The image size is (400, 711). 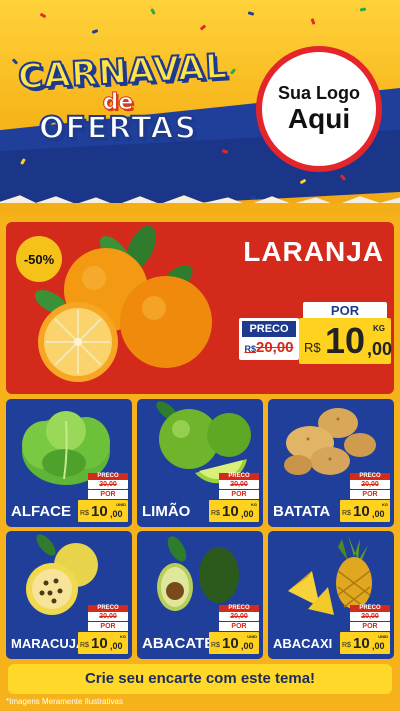 I want to click on product-card-abacaxi: ABACAXI PRECO 20,00 POR R$ 10,00 UNID, so click(x=331, y=595).